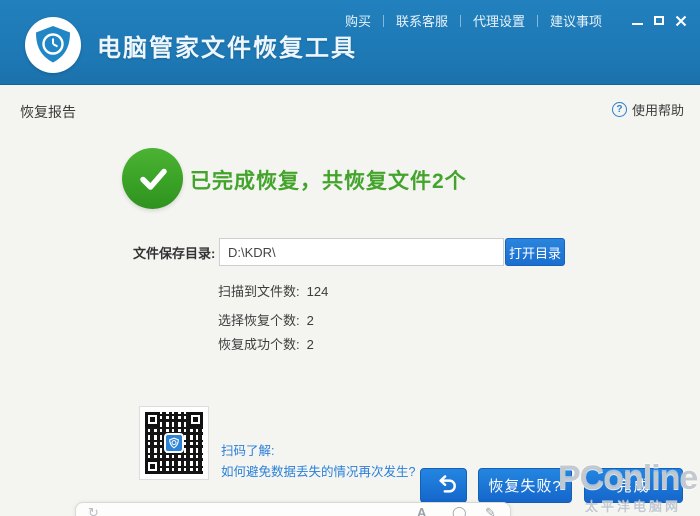 This screenshot has height=516, width=700. Describe the element at coordinates (576, 20) in the screenshot. I see `menu-suggestions: 建议事项` at that location.